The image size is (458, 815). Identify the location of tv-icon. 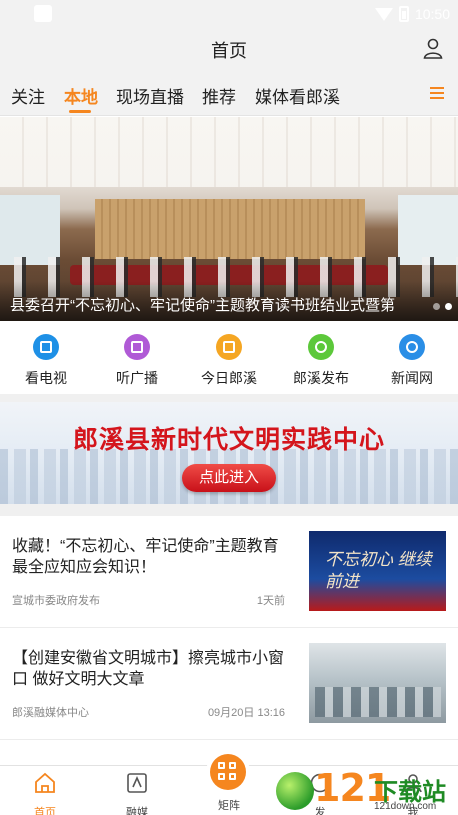
(46, 347).